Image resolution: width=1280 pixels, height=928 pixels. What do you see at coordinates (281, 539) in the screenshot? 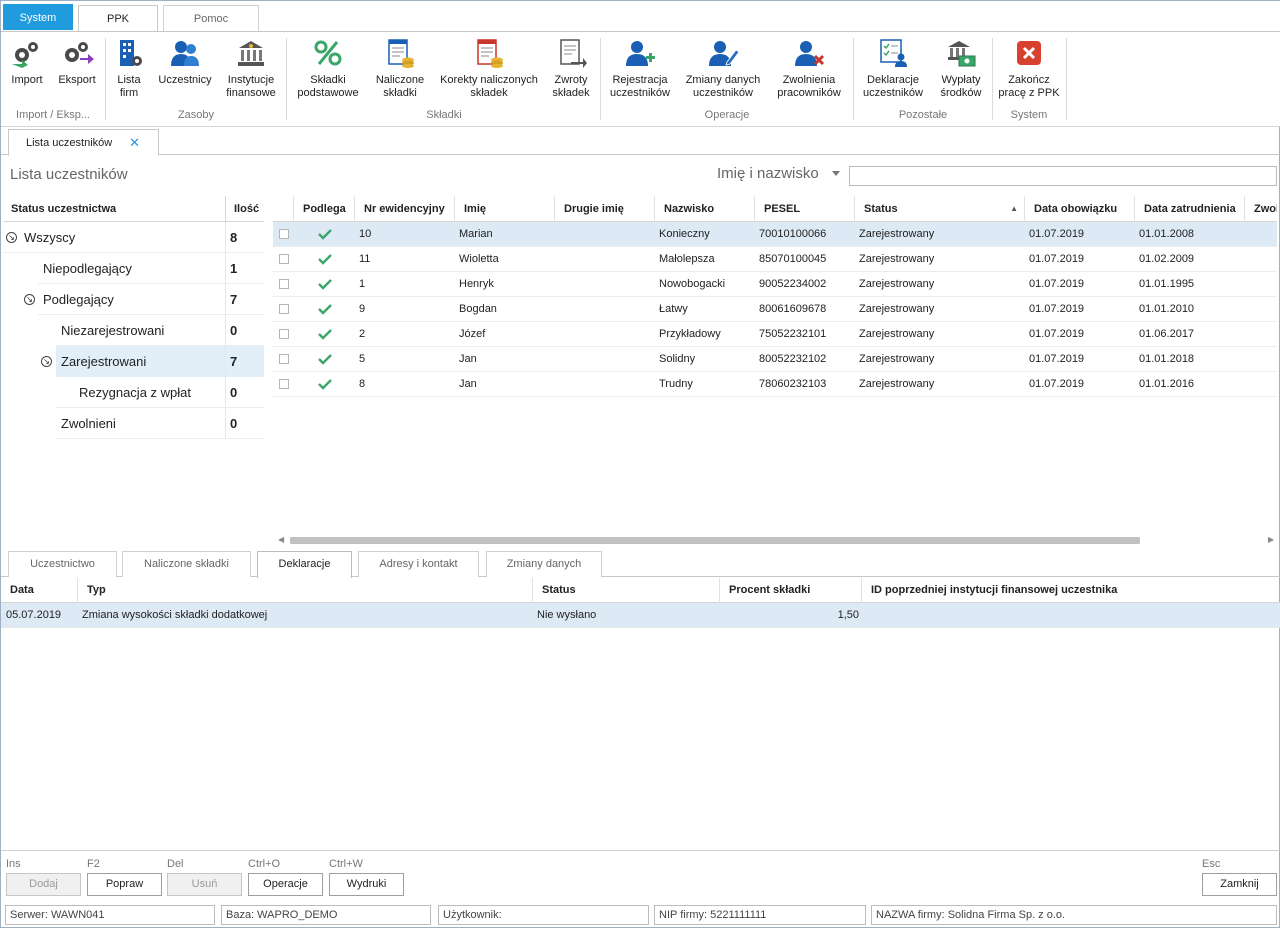
I see `scroll-left-icon: ◀` at bounding box center [281, 539].